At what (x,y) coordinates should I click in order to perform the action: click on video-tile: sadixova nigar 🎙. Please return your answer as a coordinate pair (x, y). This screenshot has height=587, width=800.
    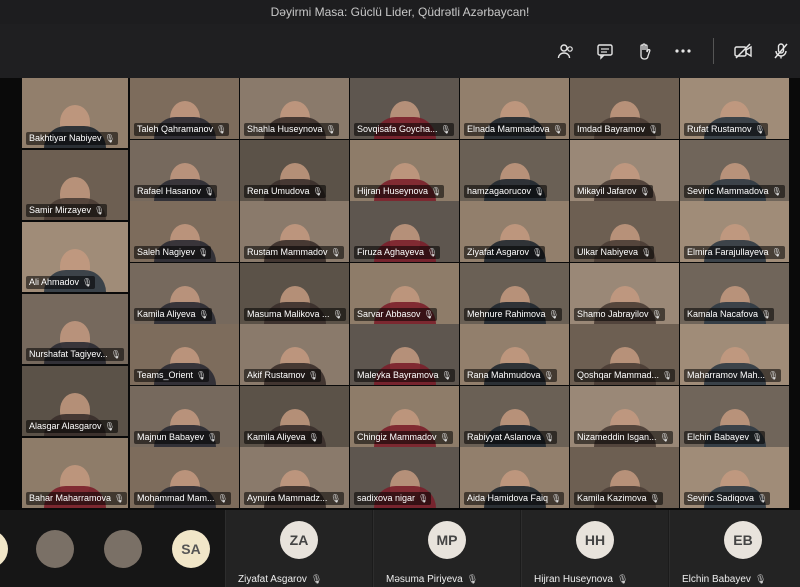
    Looking at the image, I should click on (404, 477).